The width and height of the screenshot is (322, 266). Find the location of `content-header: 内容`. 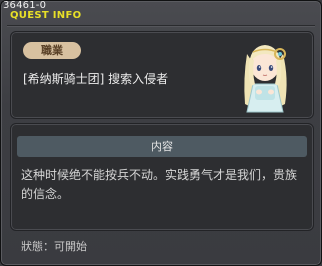

content-header: 内容 is located at coordinates (162, 146).